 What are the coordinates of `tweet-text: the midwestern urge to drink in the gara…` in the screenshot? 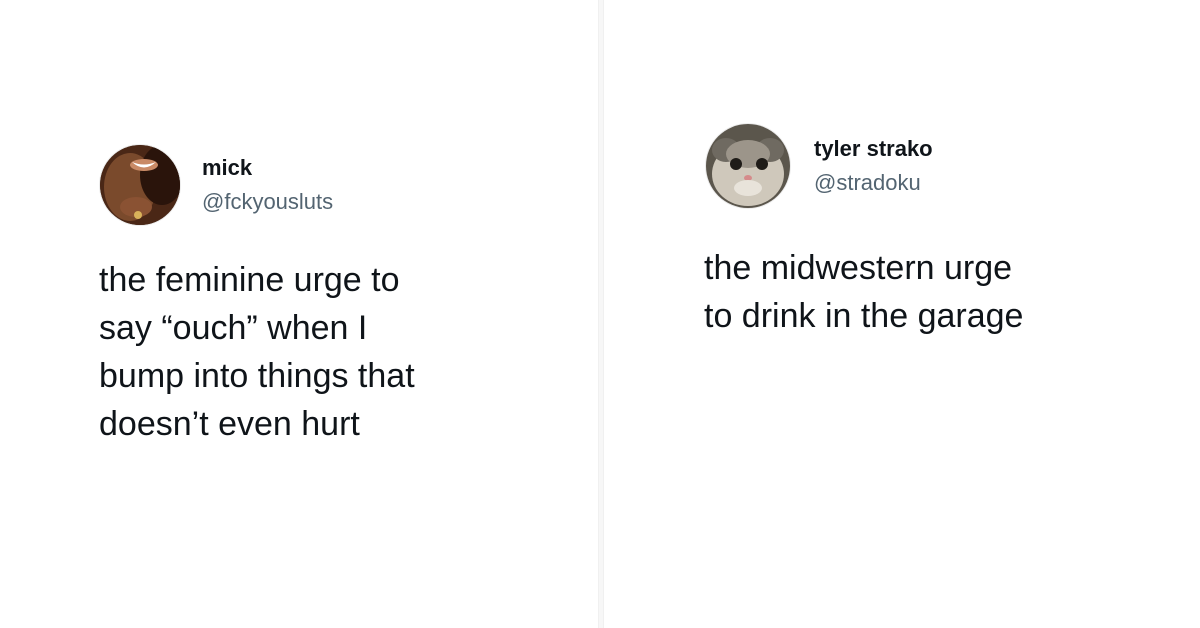 It's located at (864, 292).